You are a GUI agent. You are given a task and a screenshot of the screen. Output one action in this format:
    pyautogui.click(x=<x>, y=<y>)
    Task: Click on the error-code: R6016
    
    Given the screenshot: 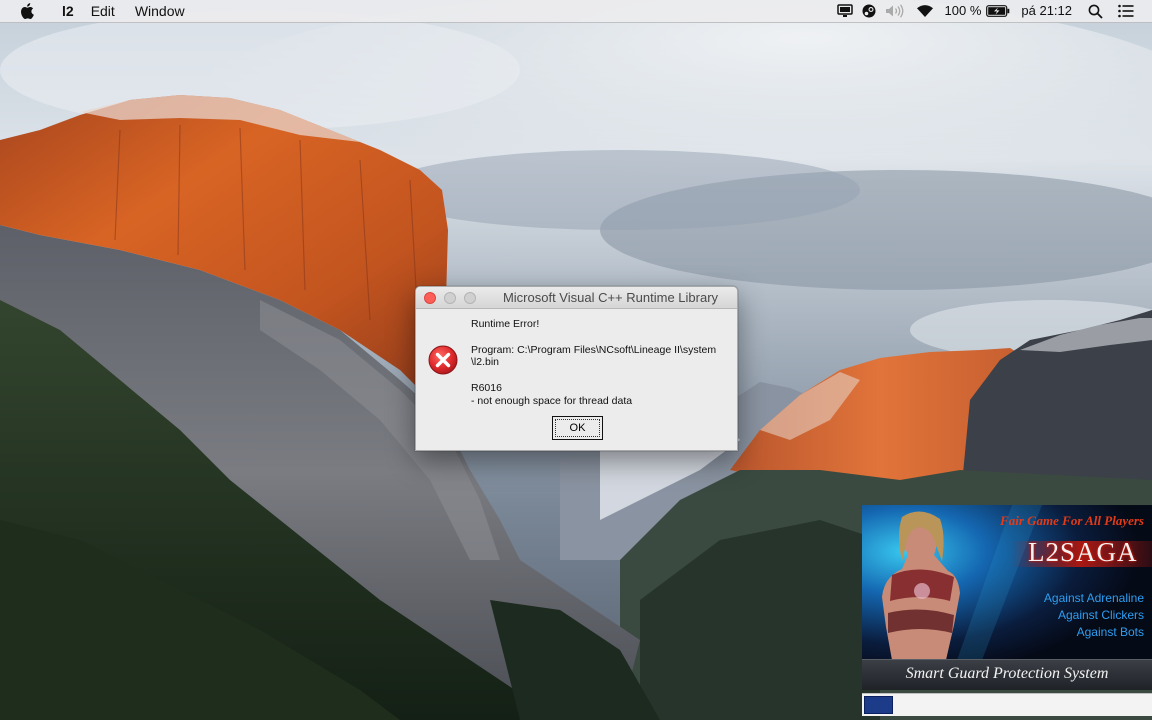 What is the action you would take?
    pyautogui.click(x=486, y=388)
    